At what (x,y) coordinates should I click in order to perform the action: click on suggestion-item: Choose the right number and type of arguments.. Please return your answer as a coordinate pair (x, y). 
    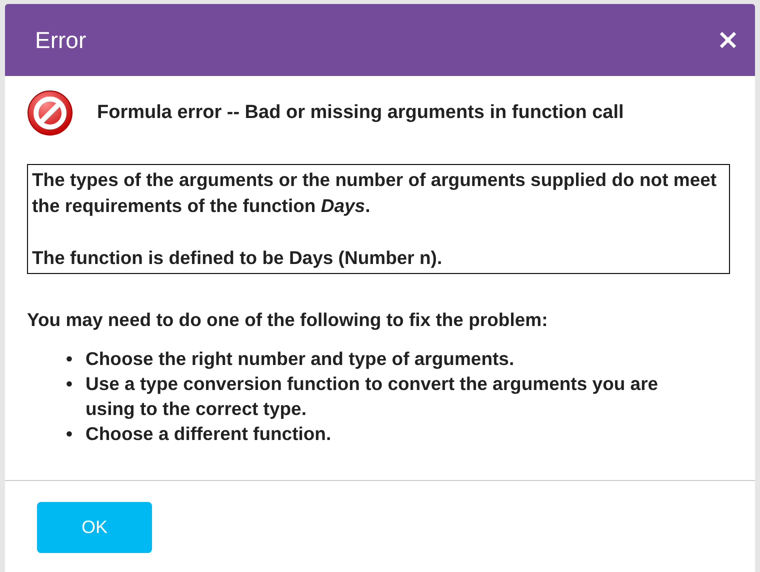
    Looking at the image, I should click on (300, 358).